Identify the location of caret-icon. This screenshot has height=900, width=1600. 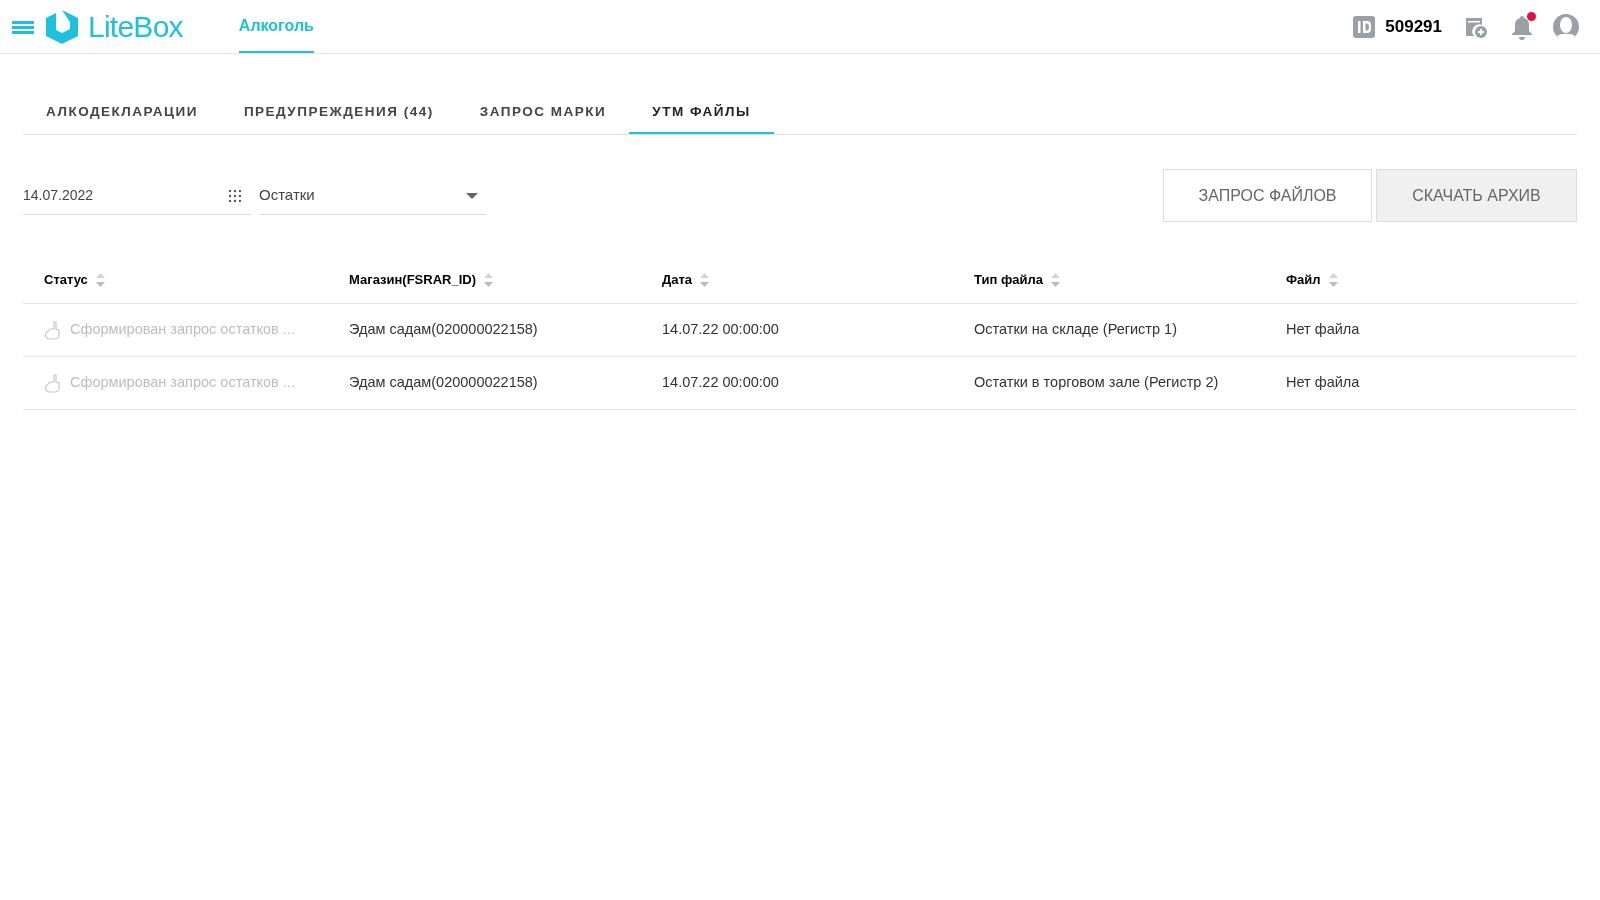
(472, 195).